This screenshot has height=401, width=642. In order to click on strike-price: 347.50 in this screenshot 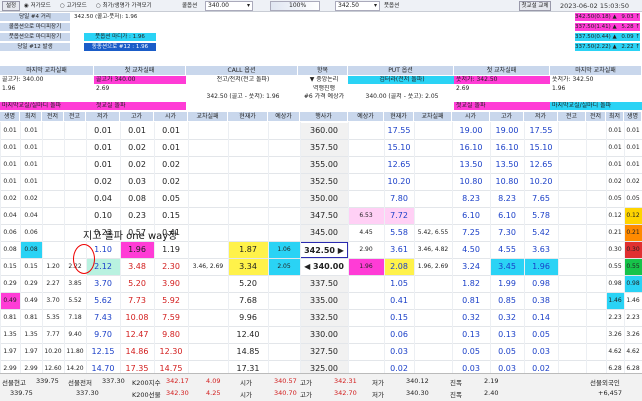, I will do `click(324, 216)`.